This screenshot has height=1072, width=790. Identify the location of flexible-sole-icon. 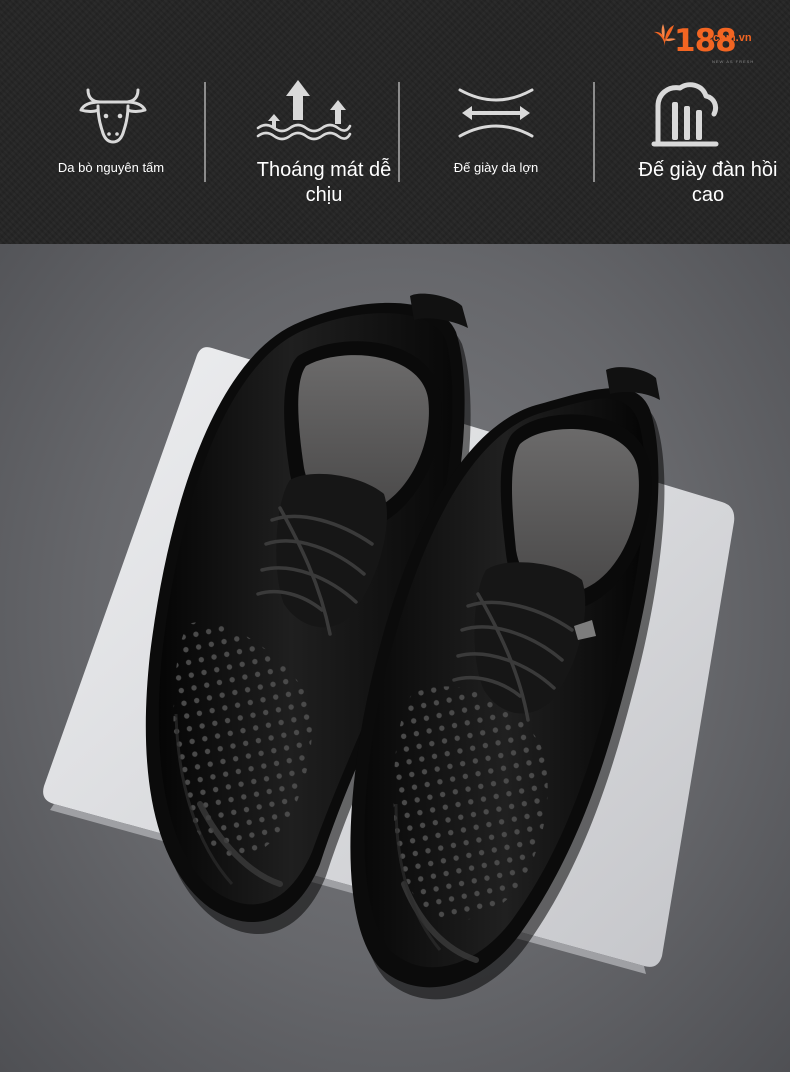
(496, 113).